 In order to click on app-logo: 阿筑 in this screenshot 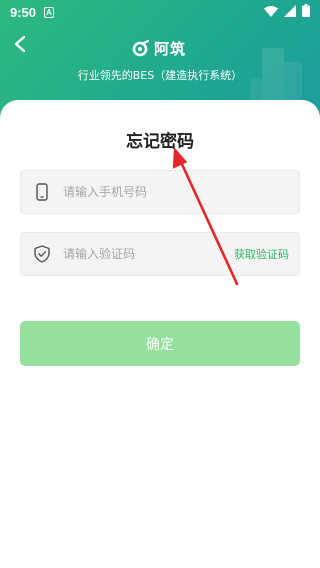, I will do `click(159, 48)`.